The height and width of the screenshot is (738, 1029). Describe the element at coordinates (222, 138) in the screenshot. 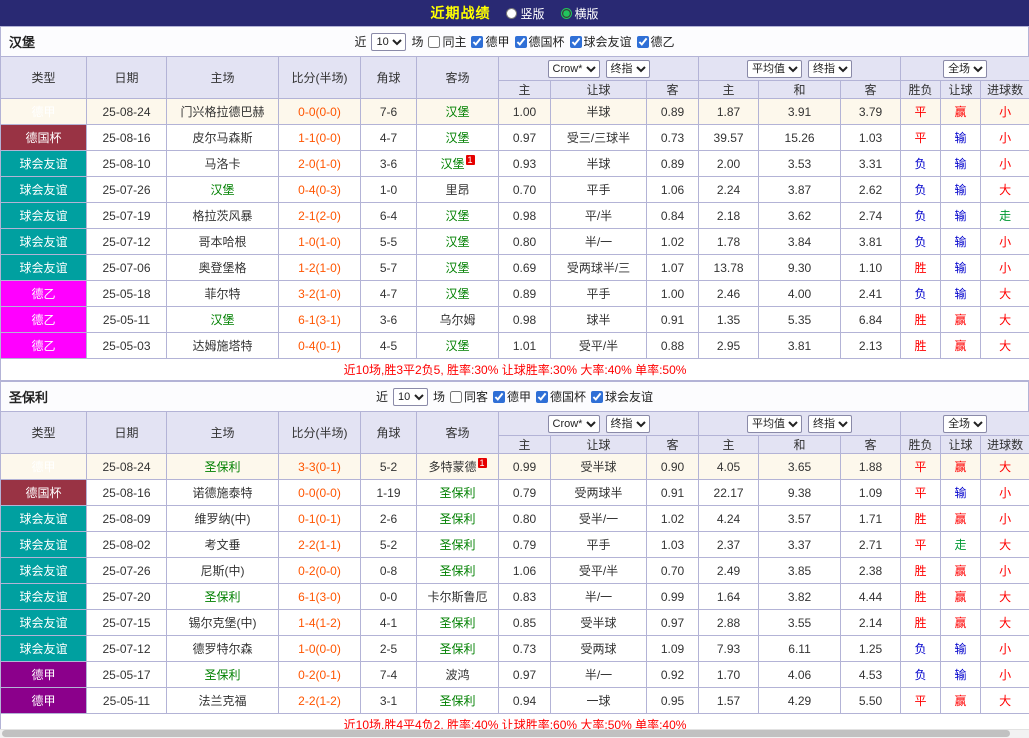

I see `home-team-name: 皮尔马森斯` at that location.